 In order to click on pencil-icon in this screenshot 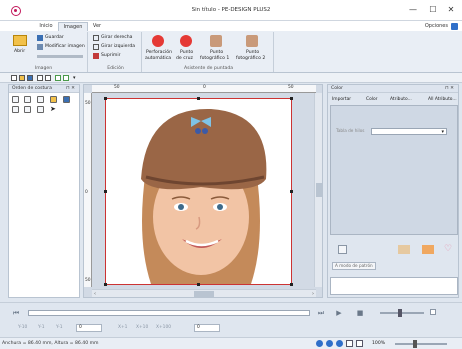, I will do `click(428, 249)`.